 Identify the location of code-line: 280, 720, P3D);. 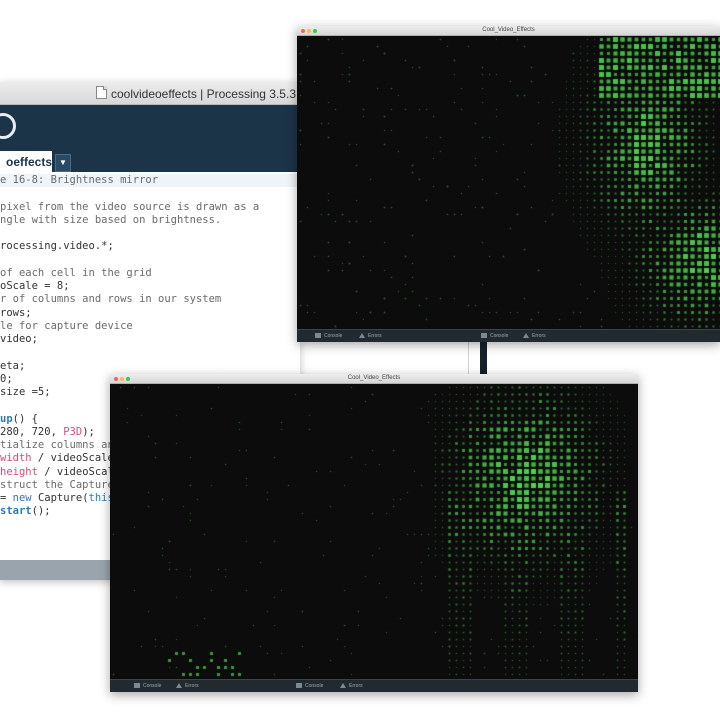
(47, 432).